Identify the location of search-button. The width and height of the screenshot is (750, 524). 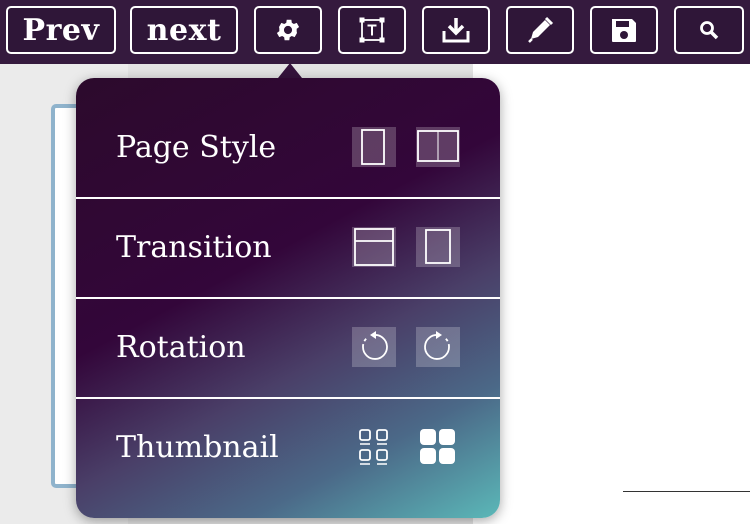
(709, 30).